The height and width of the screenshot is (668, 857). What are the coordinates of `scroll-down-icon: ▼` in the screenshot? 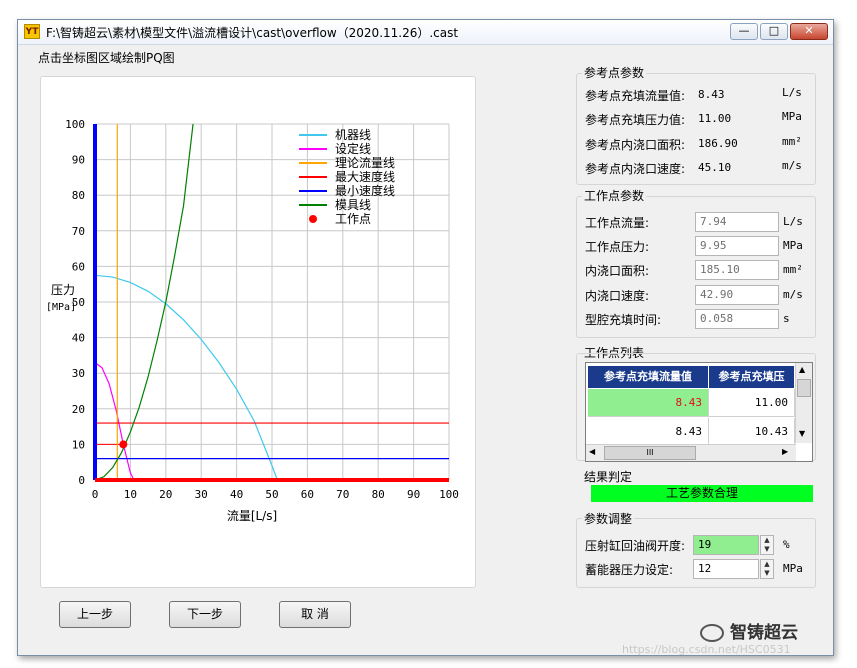 It's located at (802, 433).